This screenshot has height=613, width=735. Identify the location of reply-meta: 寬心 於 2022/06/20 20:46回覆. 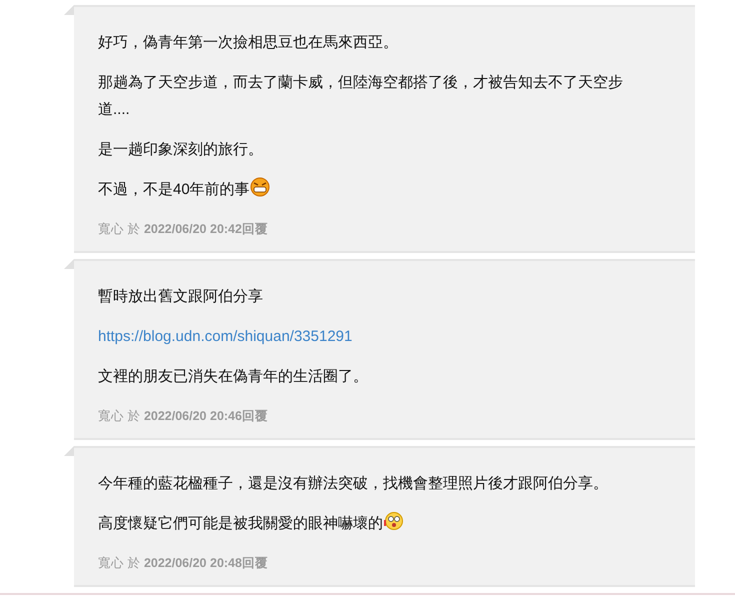
(183, 416).